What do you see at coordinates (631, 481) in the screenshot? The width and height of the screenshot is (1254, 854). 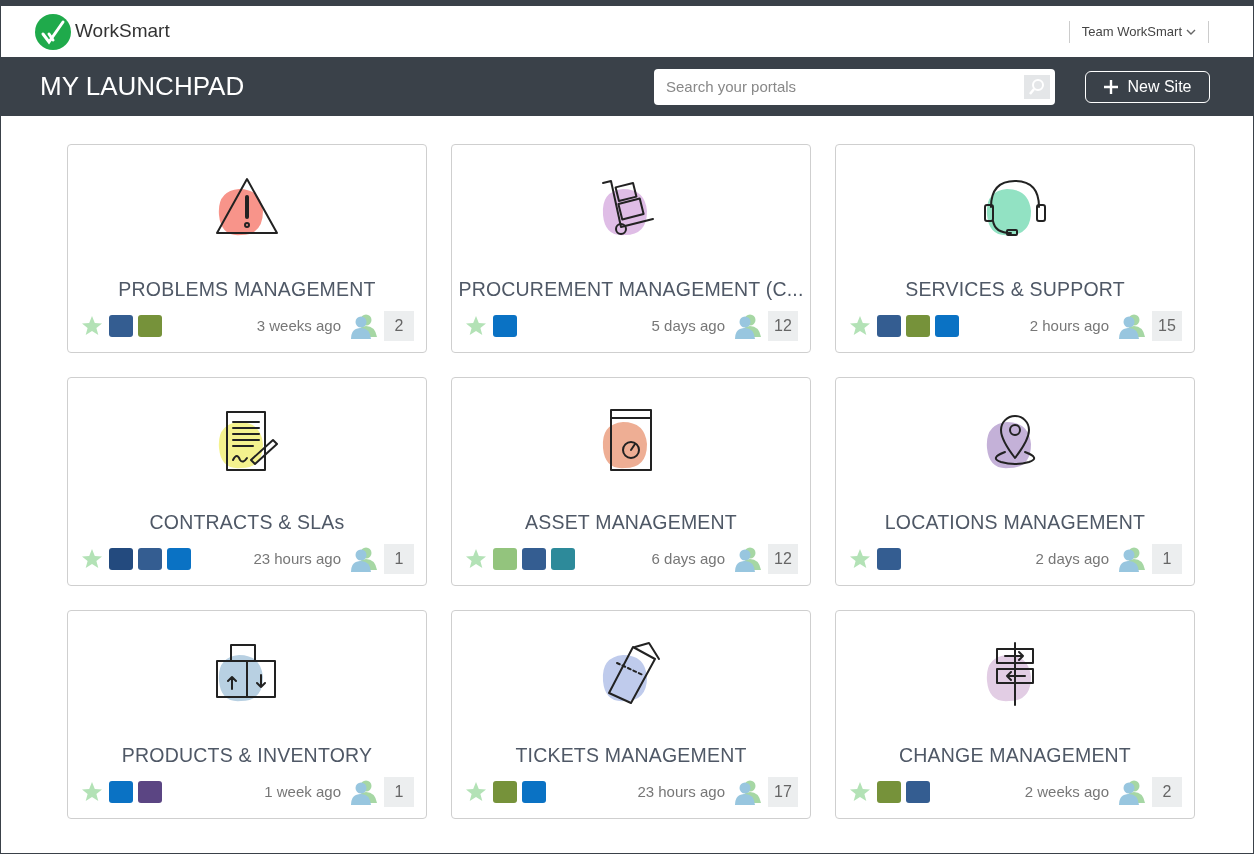 I see `portal-card: ASSET MANAGEMENT 6 days ago 12` at bounding box center [631, 481].